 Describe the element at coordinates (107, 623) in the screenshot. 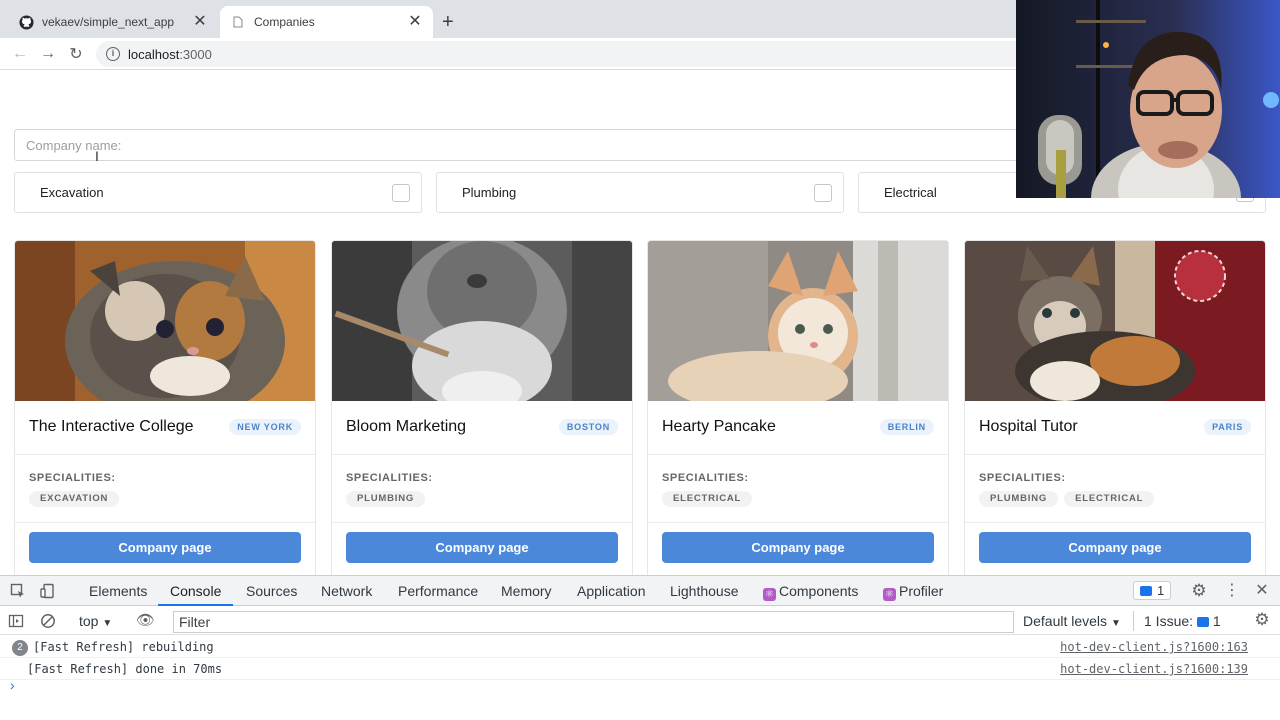

I see `dropdown-arrow-icon: ▼` at that location.